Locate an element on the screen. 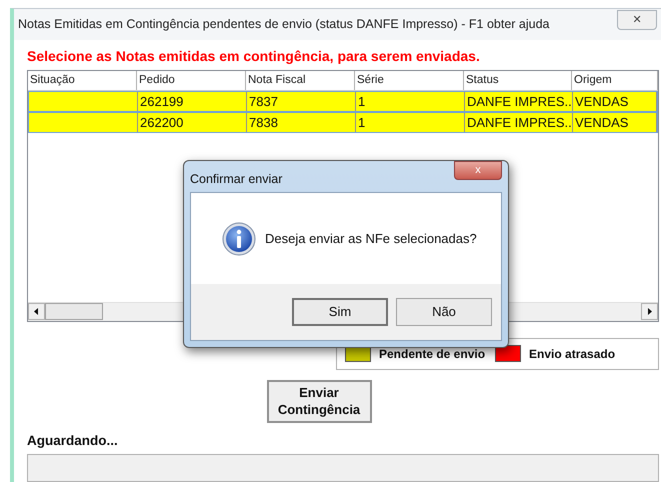  table-cell: 262199 is located at coordinates (192, 101).